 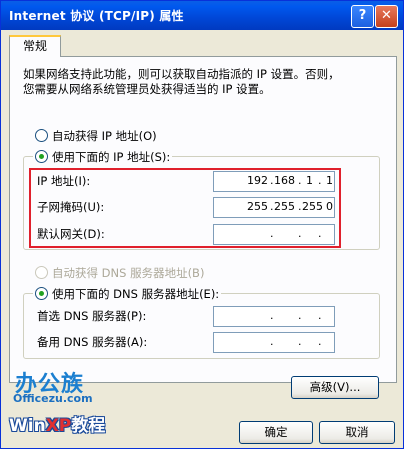 What do you see at coordinates (57, 426) in the screenshot?
I see `watermark-winxp: WinXP教程` at bounding box center [57, 426].